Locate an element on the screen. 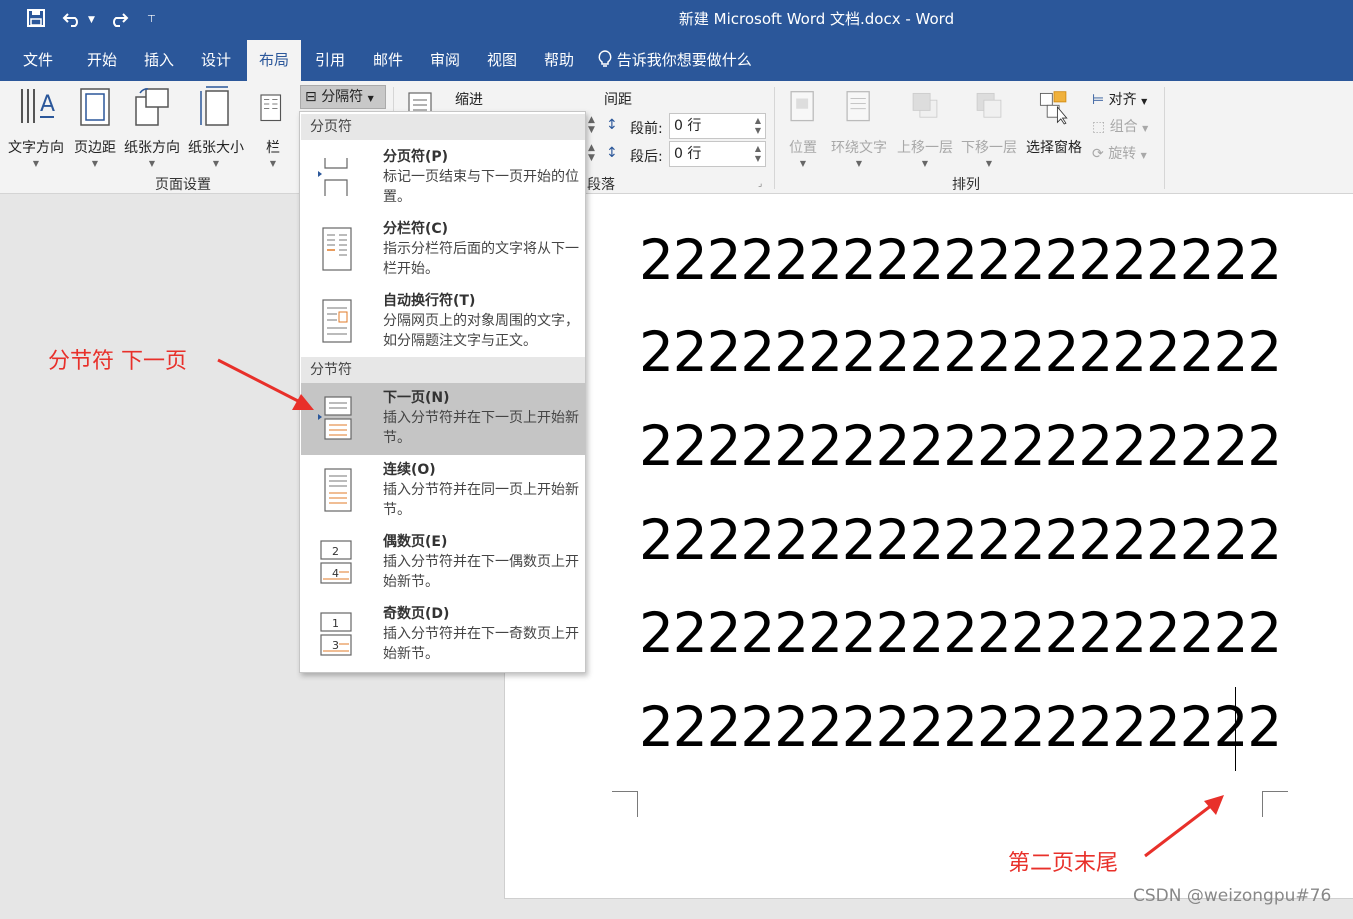  paragraph-group-label: 段落 is located at coordinates (601, 185).